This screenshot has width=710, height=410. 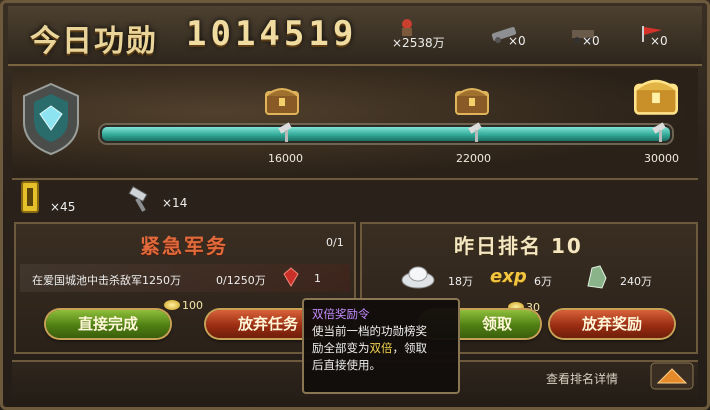 I want to click on tooltip-line: 使当前一档的功勋榜奖, so click(x=369, y=331).